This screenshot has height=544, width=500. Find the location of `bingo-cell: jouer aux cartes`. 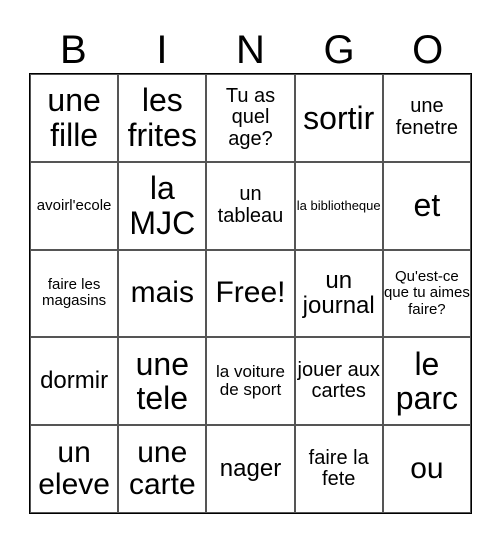

bingo-cell: jouer aux cartes is located at coordinates (338, 381).